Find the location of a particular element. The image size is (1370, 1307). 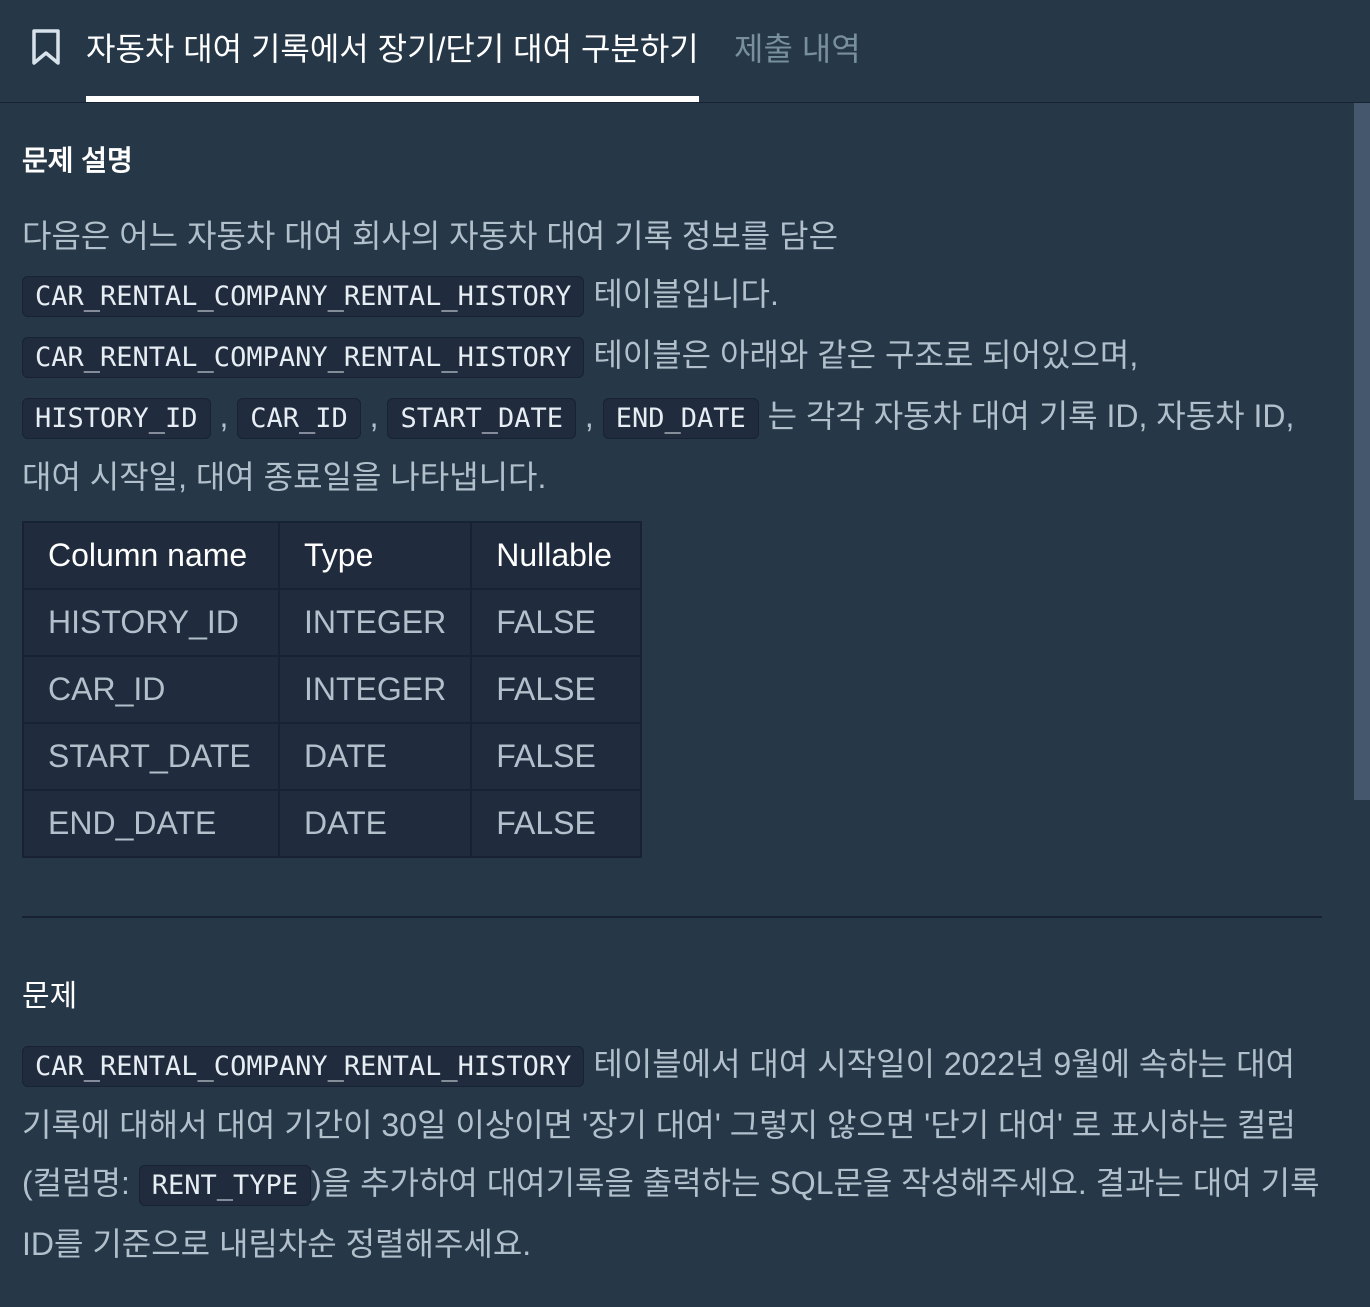

tab-submission-history: 제출 내역 is located at coordinates (797, 47).